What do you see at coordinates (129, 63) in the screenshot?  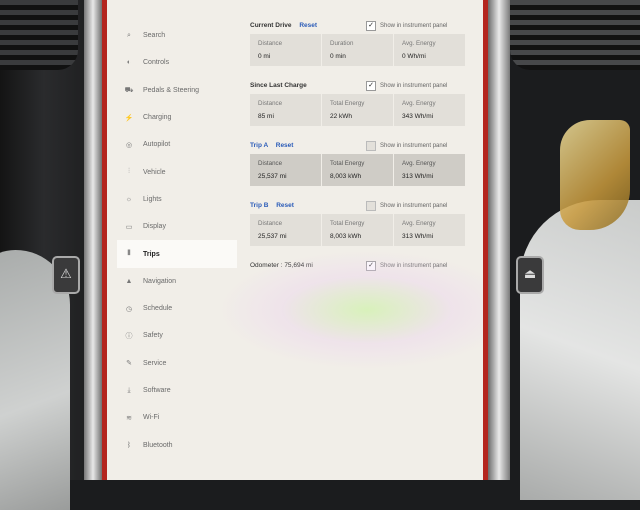 I see `toggle-icon: ◐` at bounding box center [129, 63].